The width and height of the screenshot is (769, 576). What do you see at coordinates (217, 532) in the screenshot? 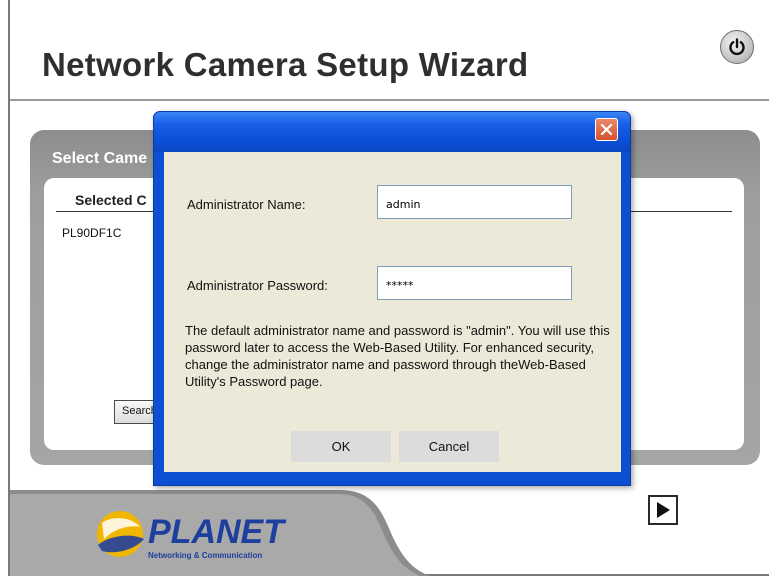
I see `svg-text: PLANET` at bounding box center [217, 532].